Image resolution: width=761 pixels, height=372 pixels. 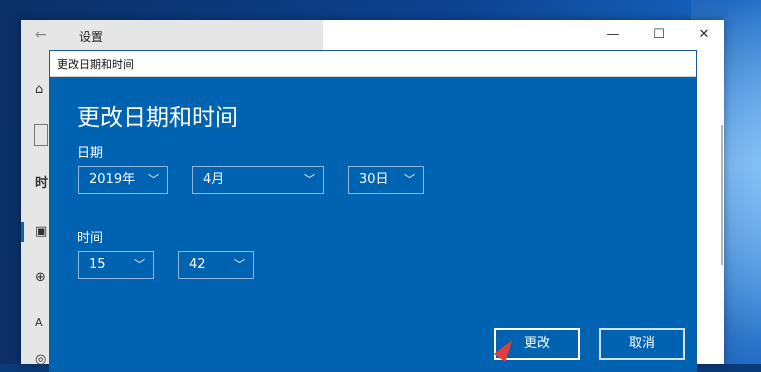 I want to click on date-label: 日期, so click(x=90, y=153).